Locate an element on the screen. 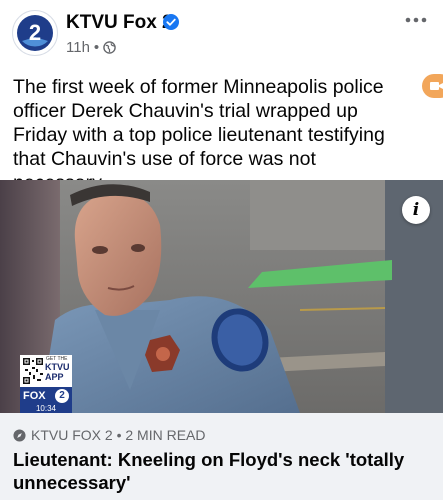 Image resolution: width=443 pixels, height=500 pixels. link-source: KTVU FOX 2 • 2 MIN READ is located at coordinates (118, 435).